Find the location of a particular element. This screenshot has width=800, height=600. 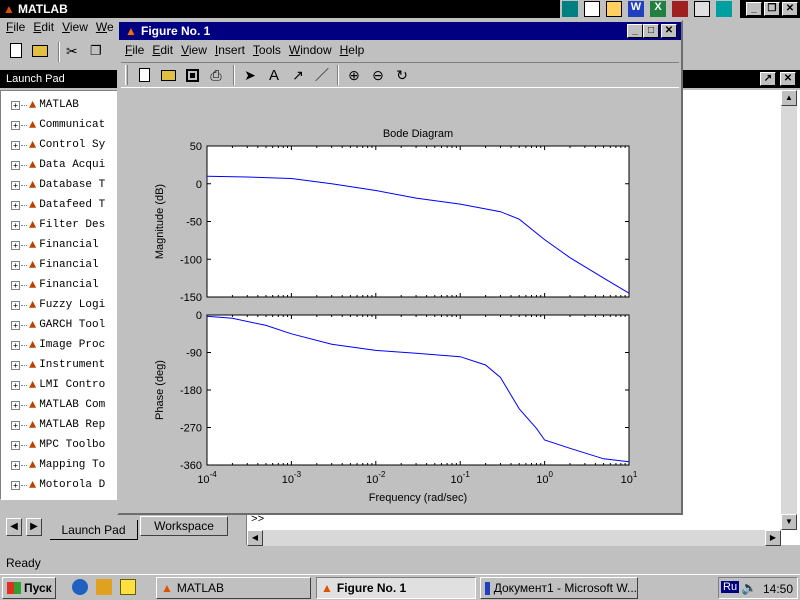

insert-line-icon: ／ is located at coordinates (322, 75).